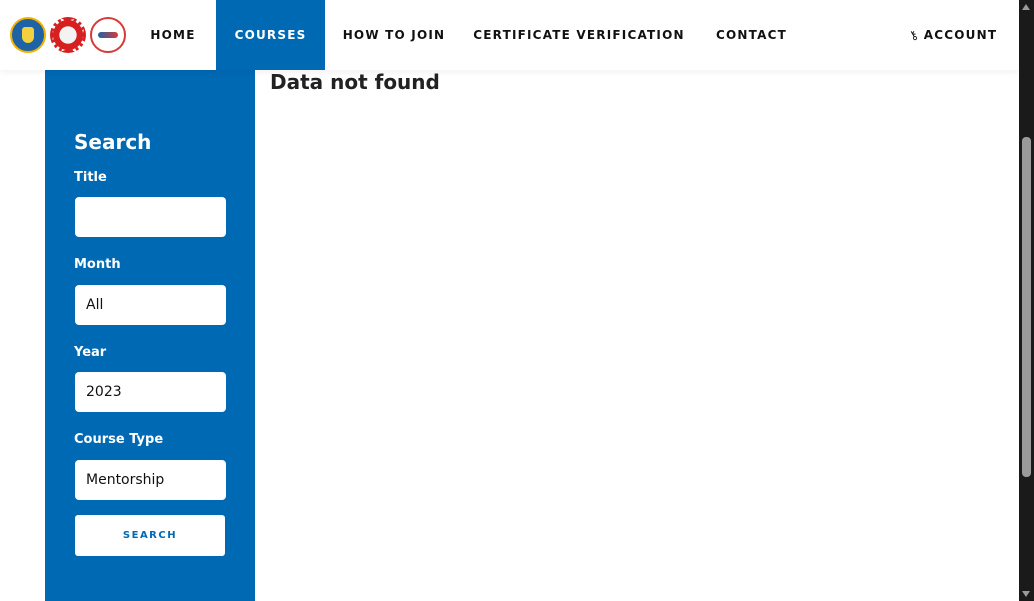  What do you see at coordinates (97, 264) in the screenshot?
I see `month-label: Month` at bounding box center [97, 264].